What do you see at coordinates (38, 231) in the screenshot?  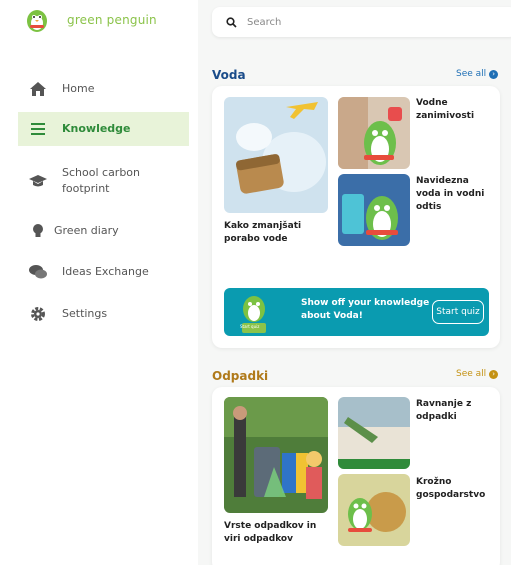 I see `lightbulb-icon` at bounding box center [38, 231].